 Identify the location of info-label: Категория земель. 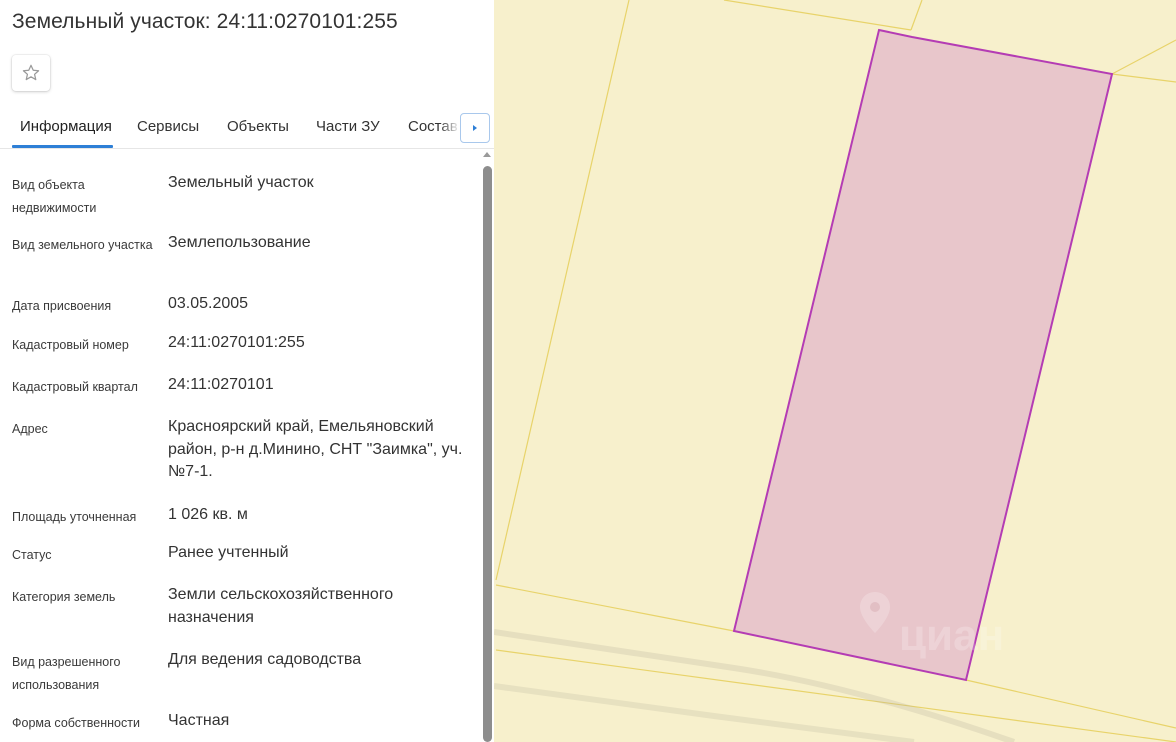
(64, 597).